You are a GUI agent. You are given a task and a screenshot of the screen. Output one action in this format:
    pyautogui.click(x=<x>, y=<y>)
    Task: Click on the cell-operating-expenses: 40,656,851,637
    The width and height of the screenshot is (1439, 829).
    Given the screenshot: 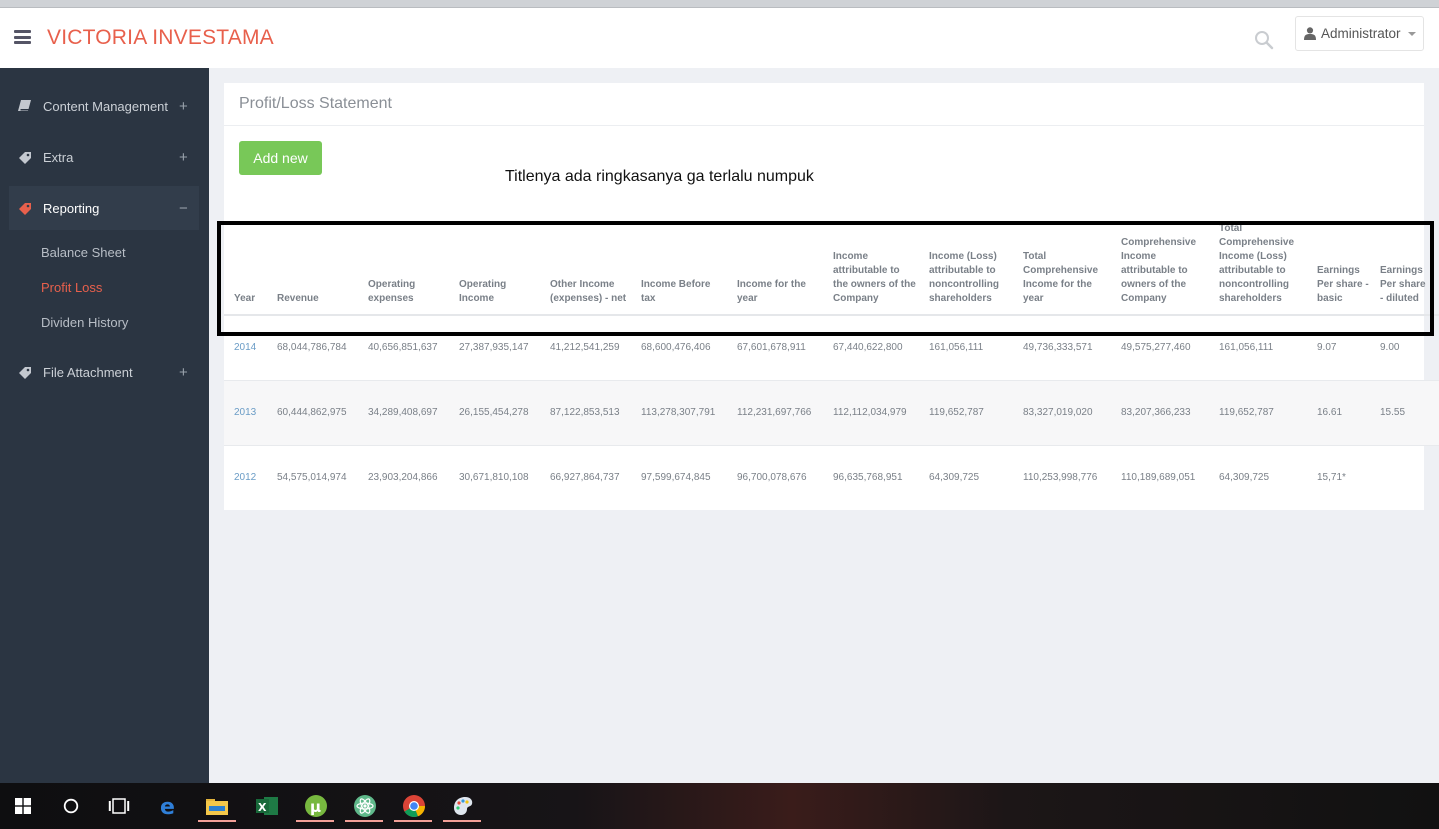 What is the action you would take?
    pyautogui.click(x=403, y=347)
    